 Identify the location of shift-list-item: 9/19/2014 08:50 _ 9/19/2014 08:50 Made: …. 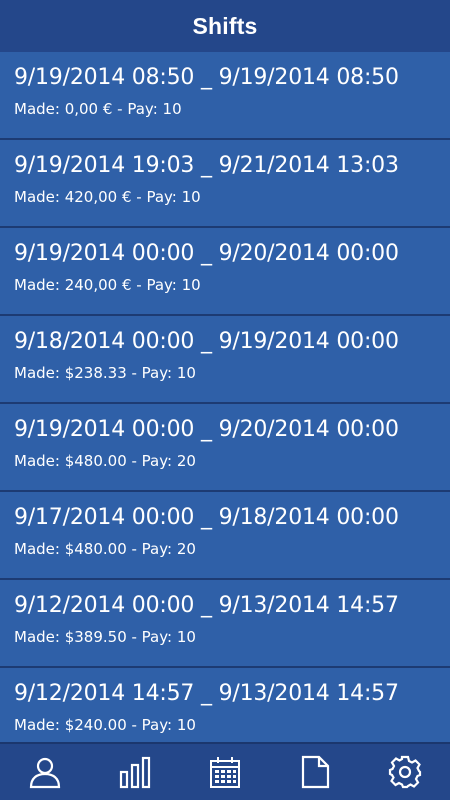
(225, 96).